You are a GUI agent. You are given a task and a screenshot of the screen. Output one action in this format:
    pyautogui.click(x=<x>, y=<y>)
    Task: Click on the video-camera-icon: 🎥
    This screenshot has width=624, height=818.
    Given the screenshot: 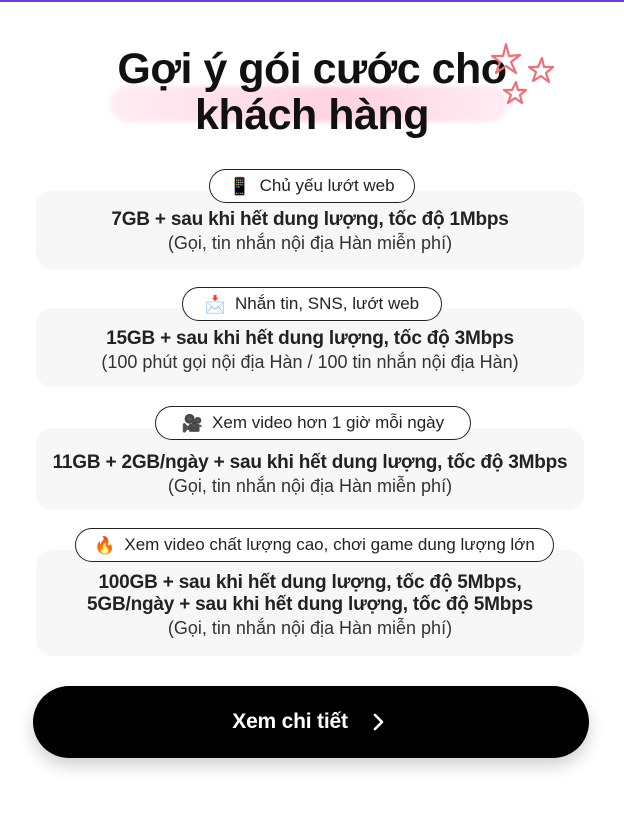 What is the action you would take?
    pyautogui.click(x=192, y=423)
    